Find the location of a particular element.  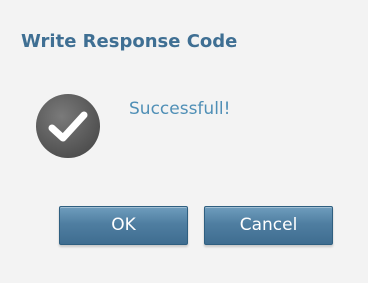

checkmark-circle-icon is located at coordinates (68, 126).